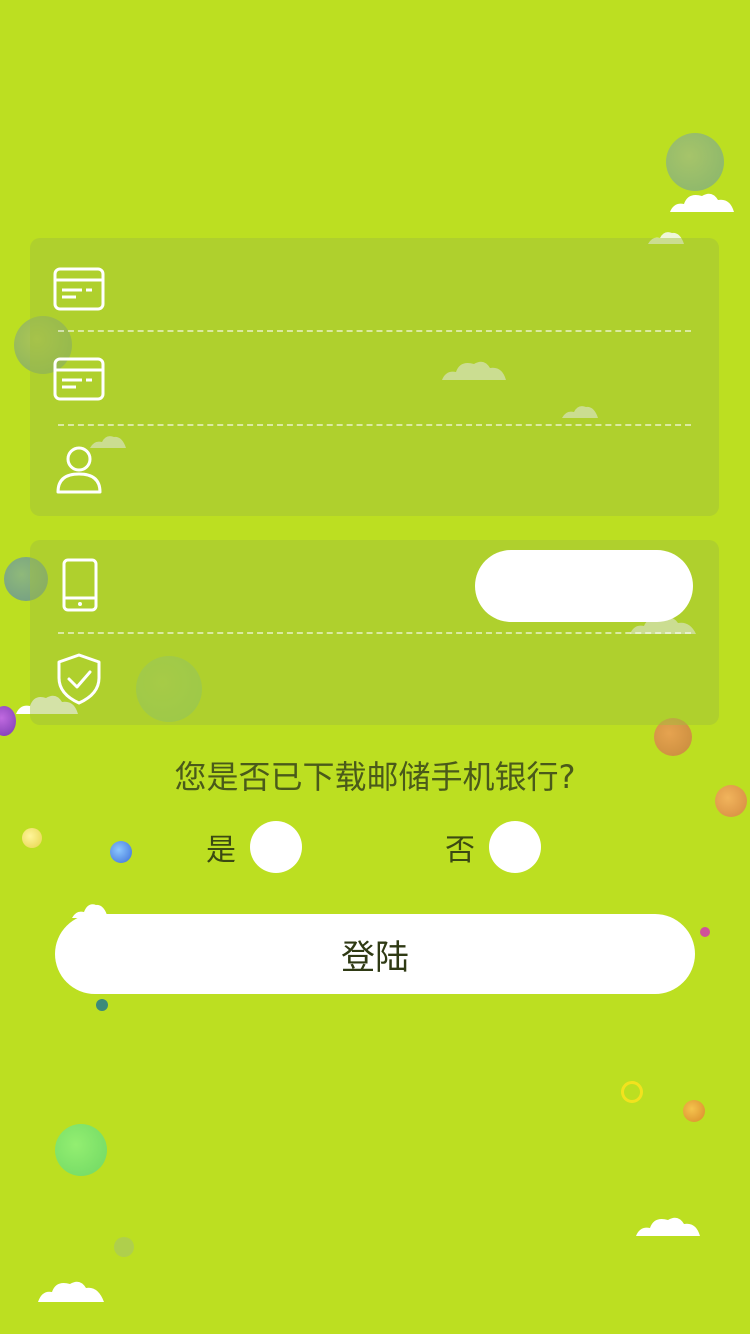 Image resolution: width=750 pixels, height=1334 pixels. I want to click on verify-form-panel, so click(374, 632).